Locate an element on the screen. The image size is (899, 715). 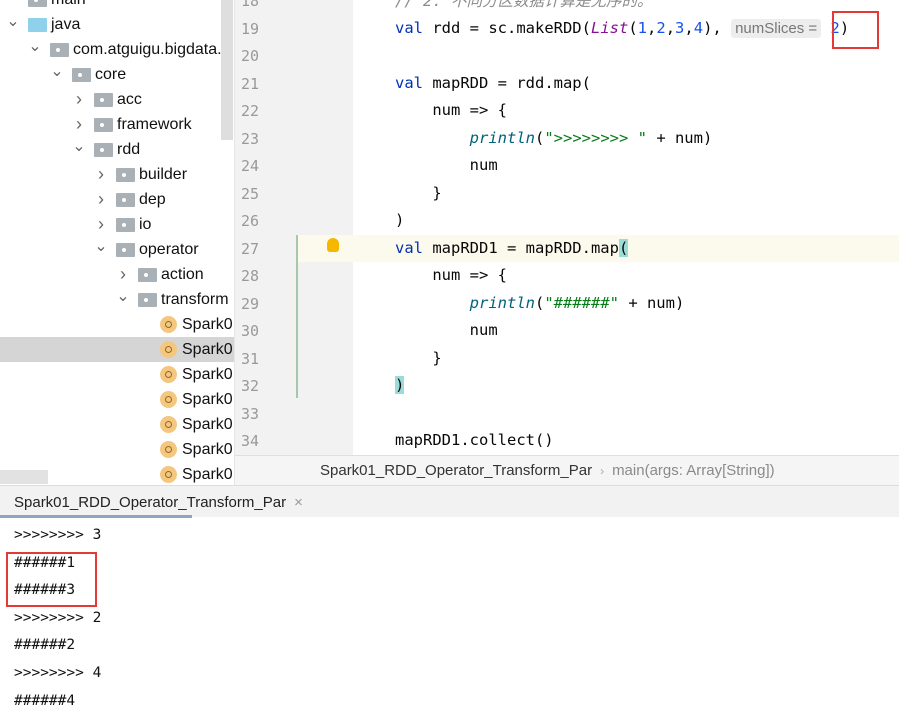
code-line-23: println(">>>>>>>> " + num) is located at coordinates (591, 138).